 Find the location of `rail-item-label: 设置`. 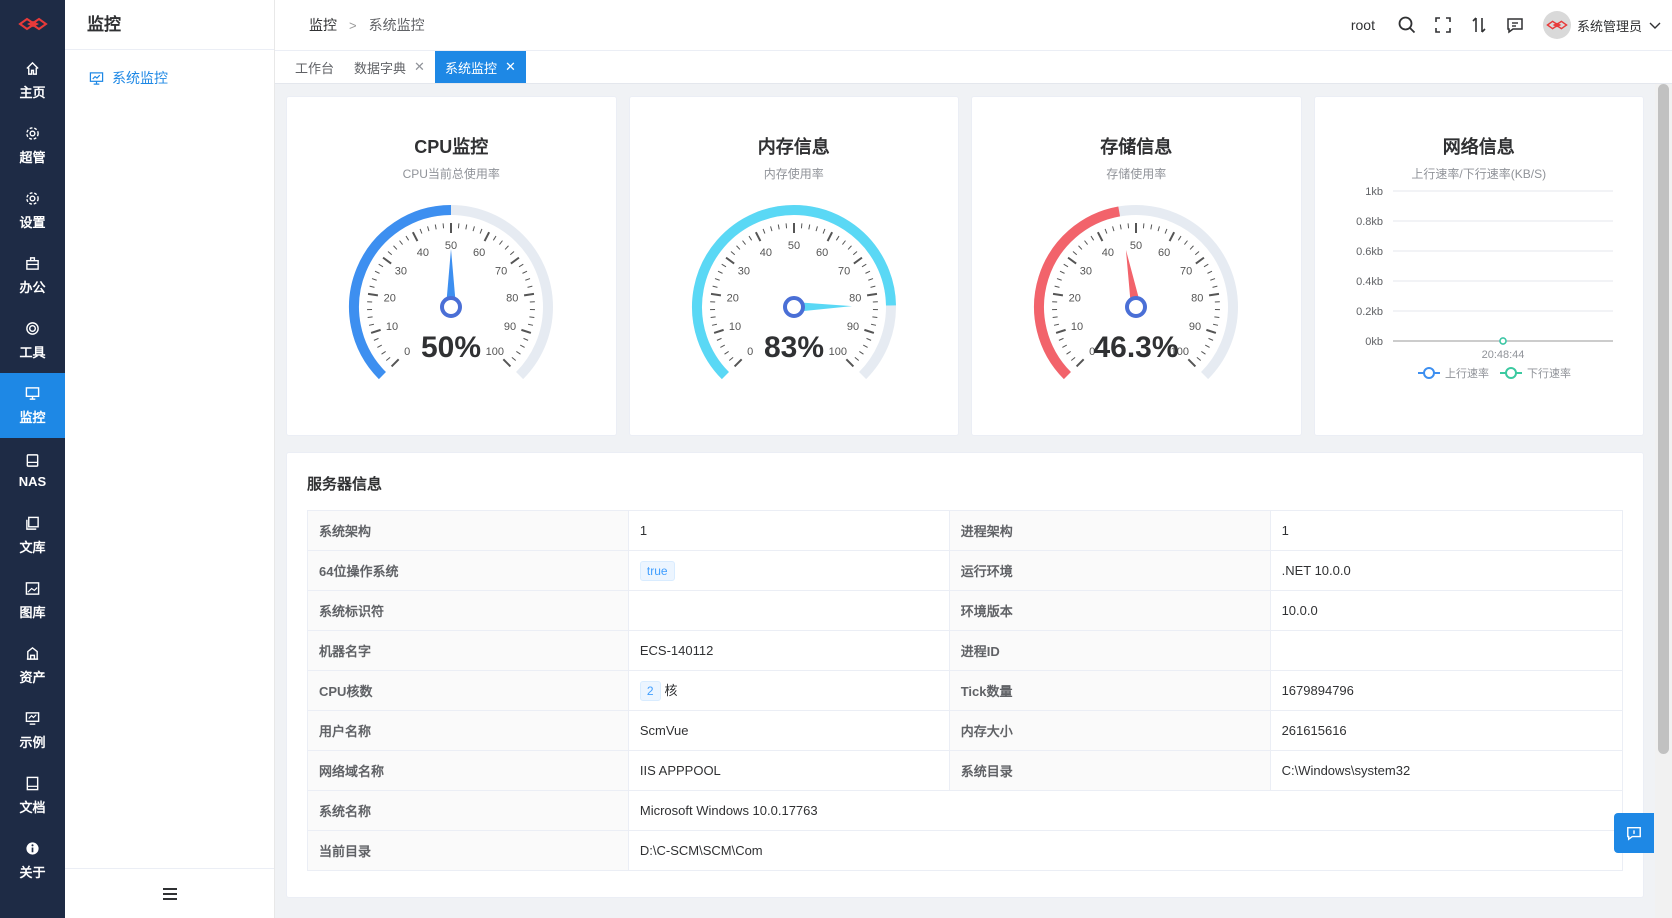

rail-item-label: 设置 is located at coordinates (32, 222).